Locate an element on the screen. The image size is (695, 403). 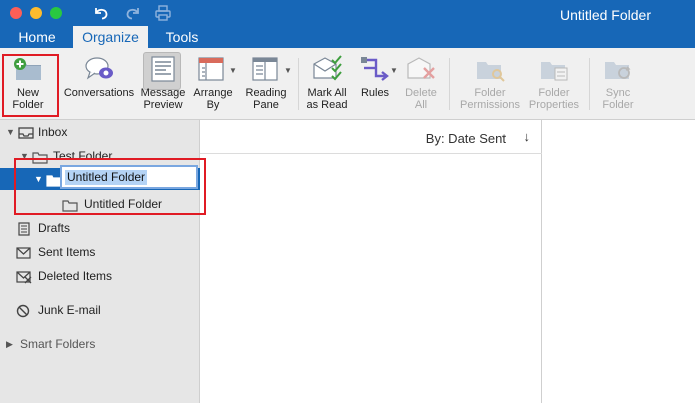
undo-icon is located at coordinates (101, 13).